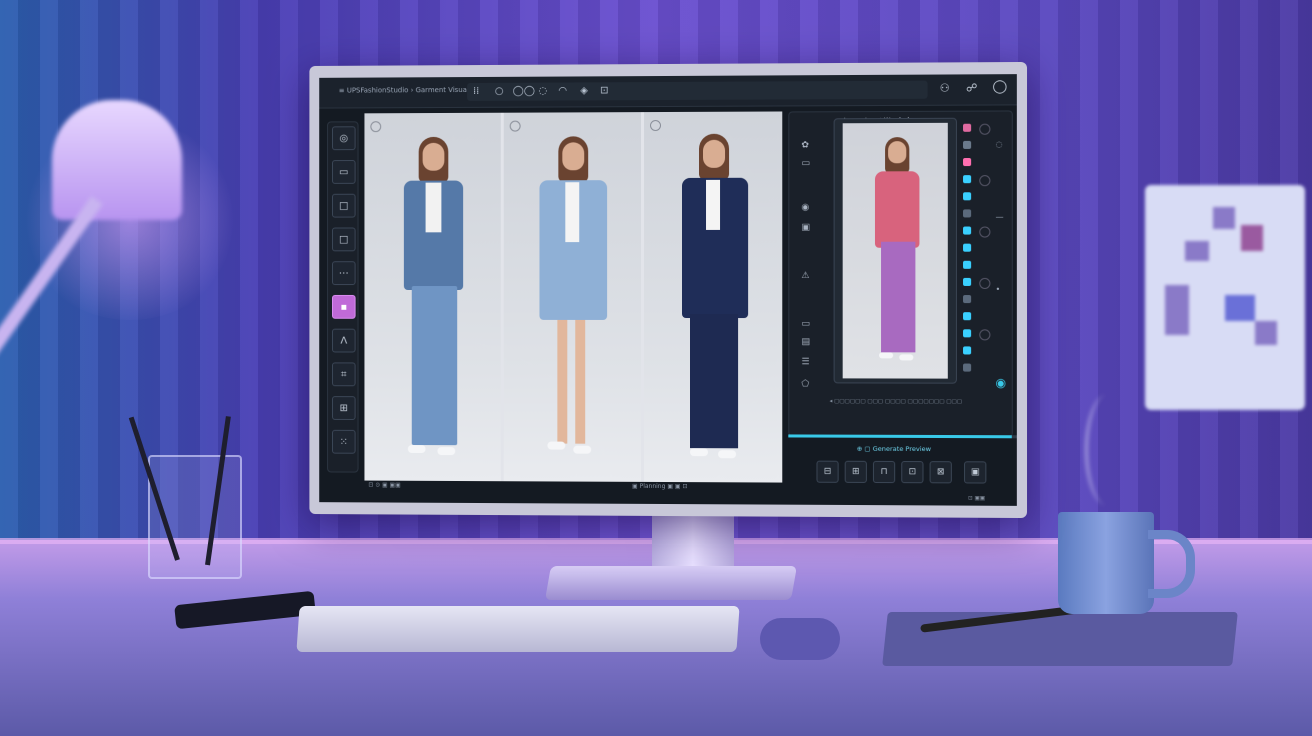 The image size is (1312, 736). Describe the element at coordinates (499, 92) in the screenshot. I see `circle-icon: ○` at that location.